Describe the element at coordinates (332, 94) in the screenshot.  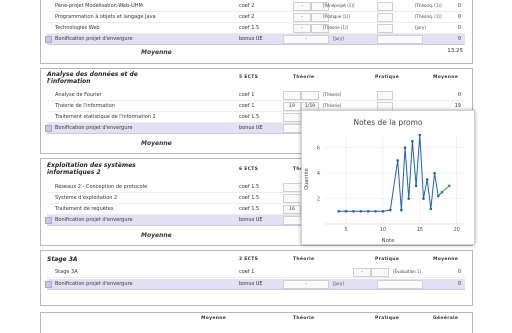
I see `eval-tag: [Théorie]` at that location.